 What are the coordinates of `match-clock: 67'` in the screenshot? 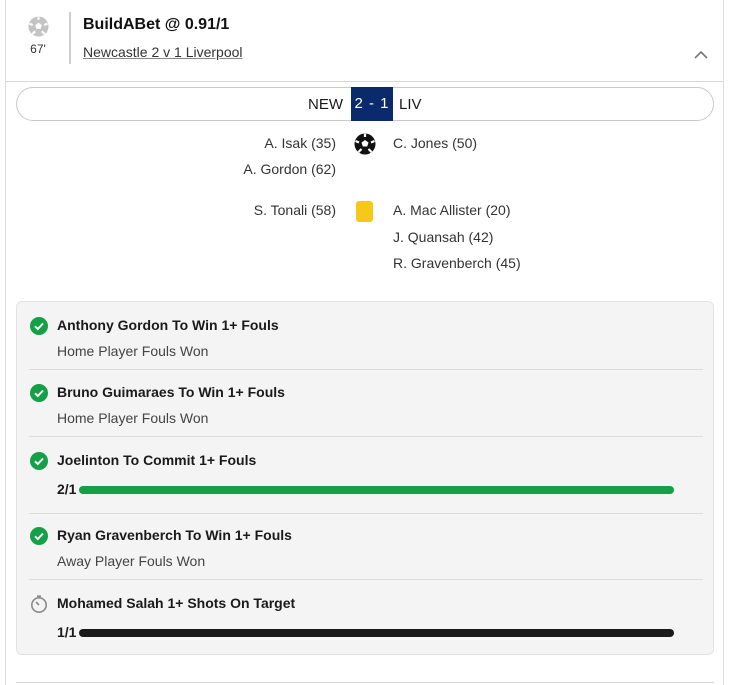 It's located at (38, 36).